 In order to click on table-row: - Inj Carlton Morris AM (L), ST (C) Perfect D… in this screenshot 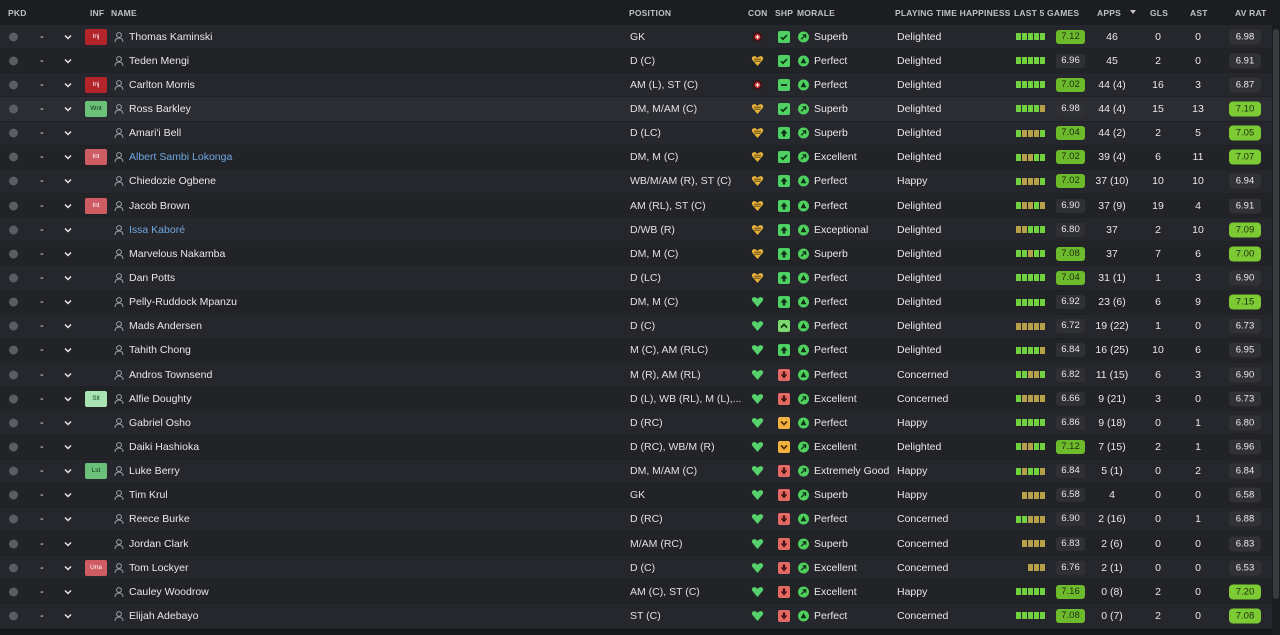, I will do `click(640, 85)`.